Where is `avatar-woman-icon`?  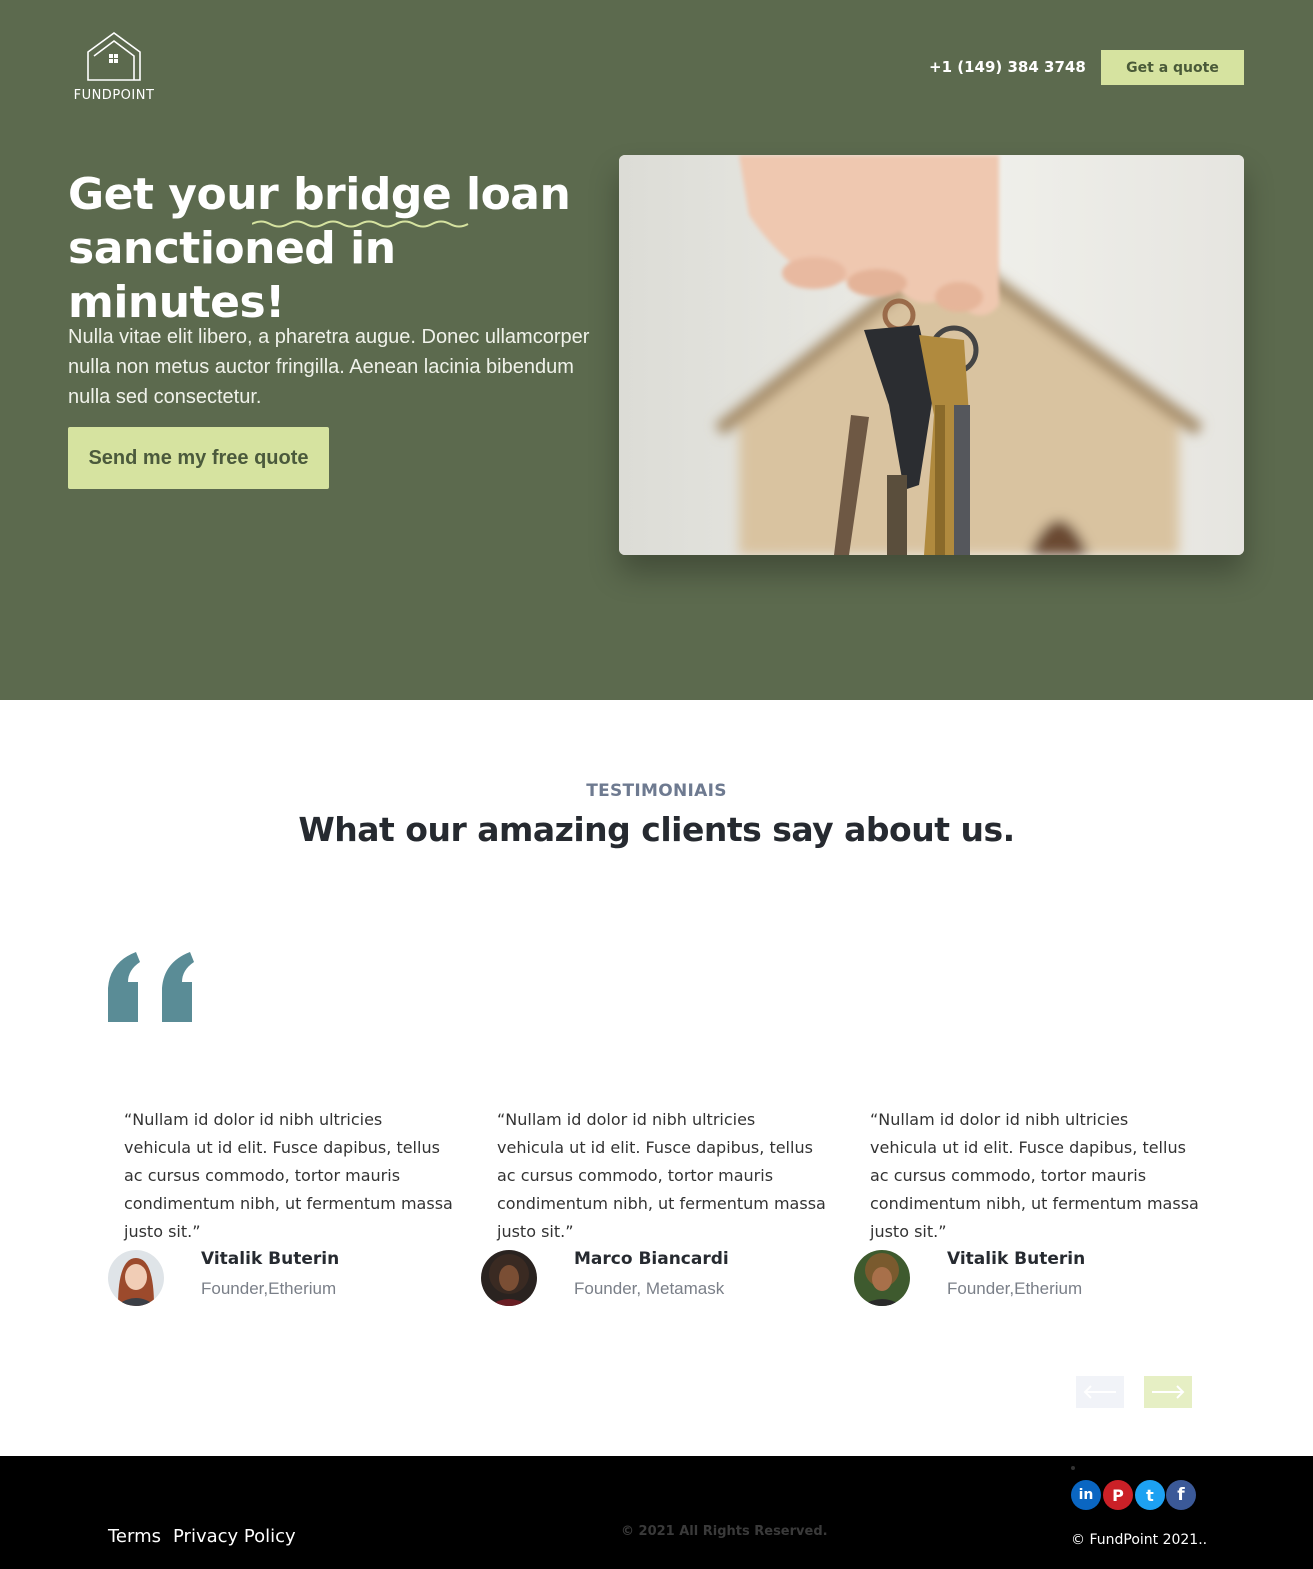
avatar-woman-icon is located at coordinates (136, 1278).